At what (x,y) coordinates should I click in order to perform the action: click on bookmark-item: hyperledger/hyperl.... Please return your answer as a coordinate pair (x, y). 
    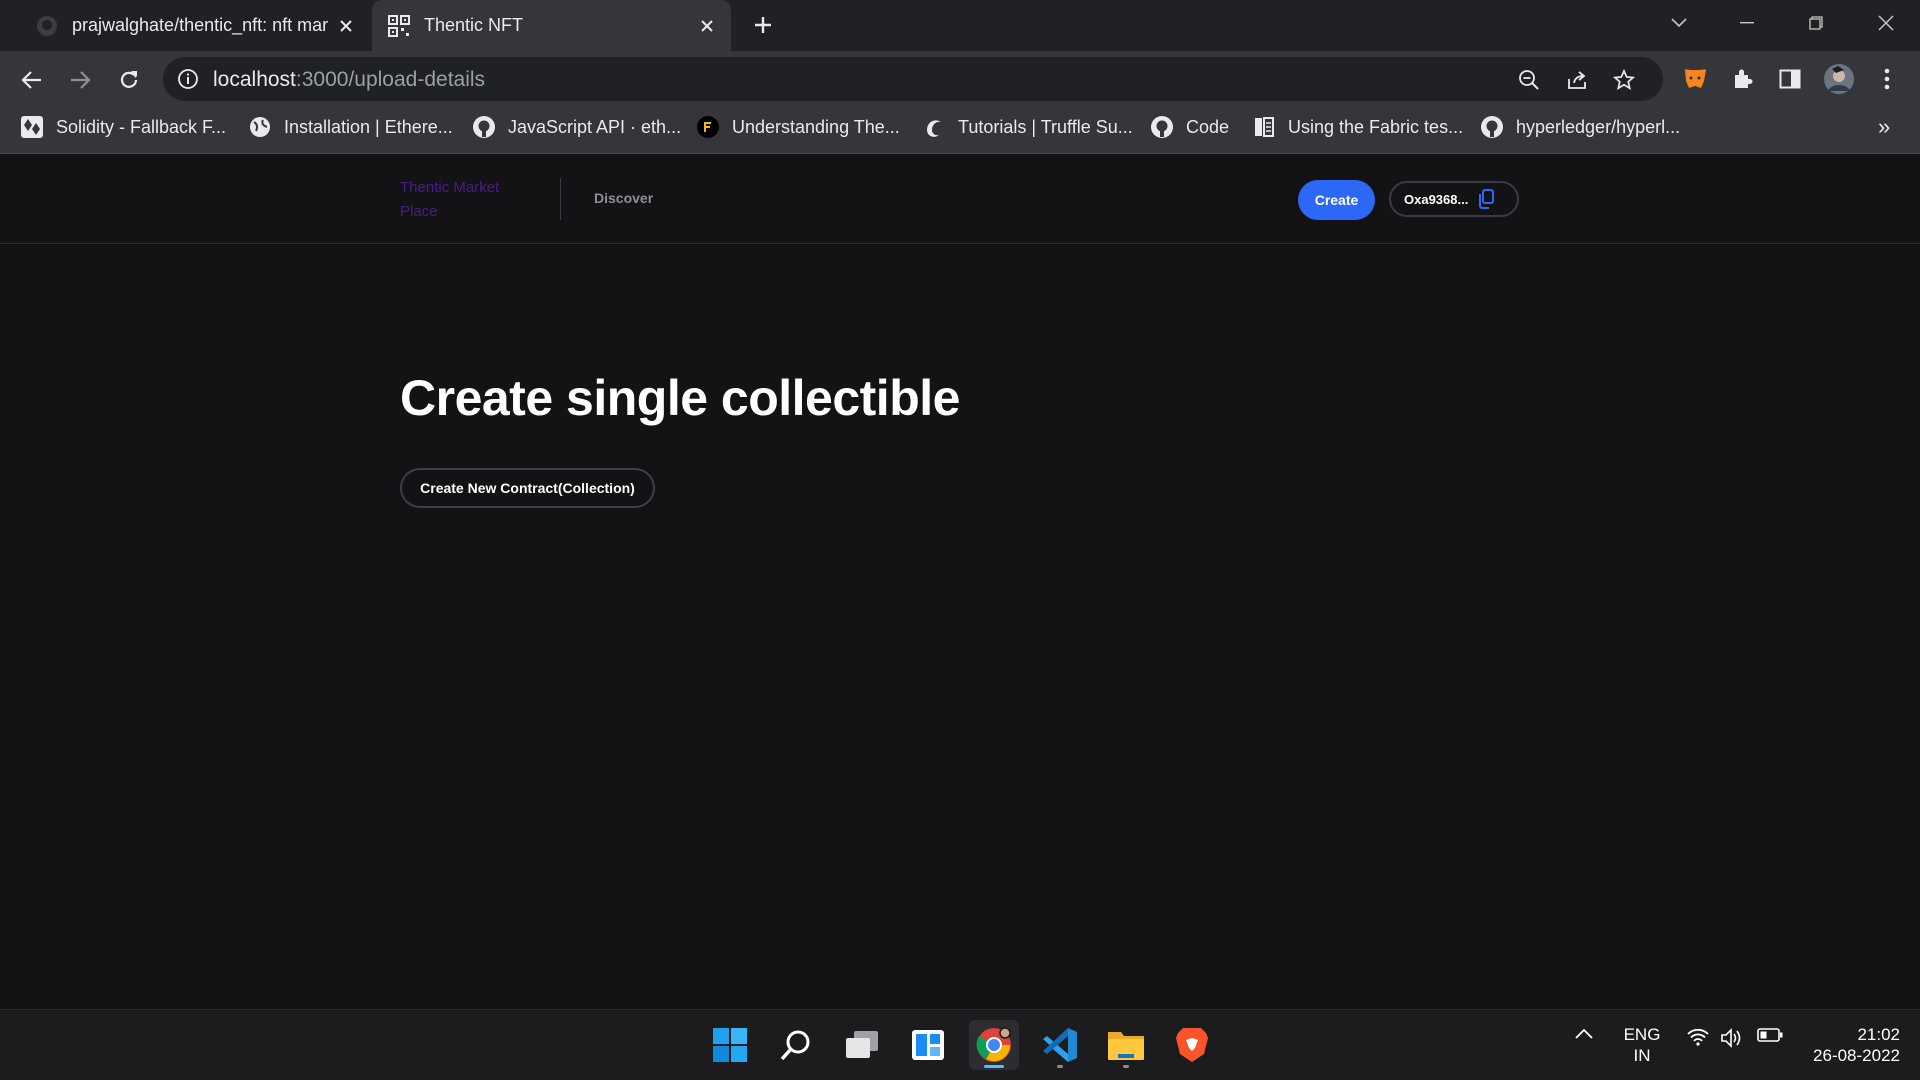
    Looking at the image, I should click on (1580, 127).